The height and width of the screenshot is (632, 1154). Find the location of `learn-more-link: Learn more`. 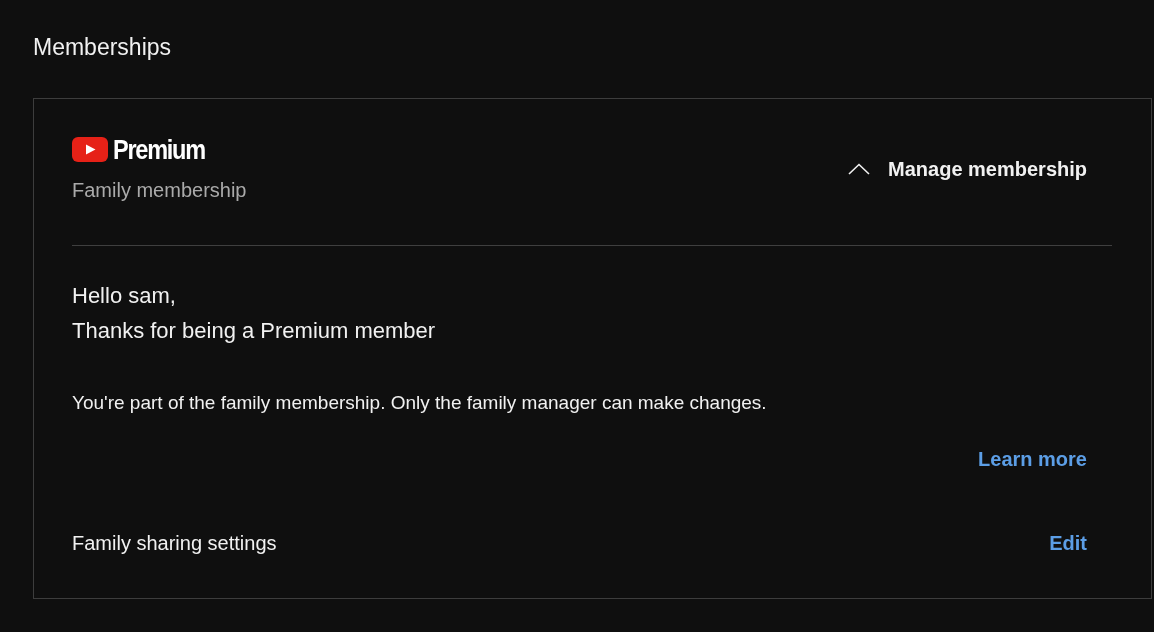

learn-more-link: Learn more is located at coordinates (1032, 459).